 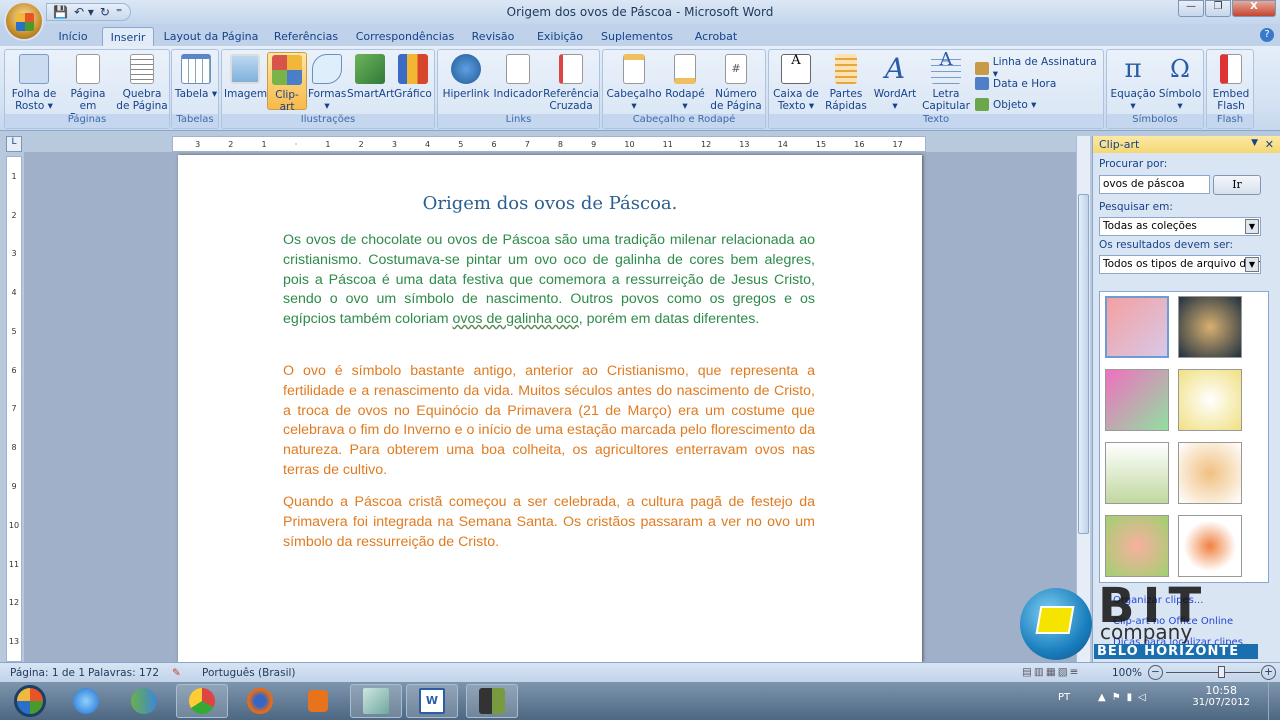 I want to click on taskbar-firefox, so click(x=260, y=701).